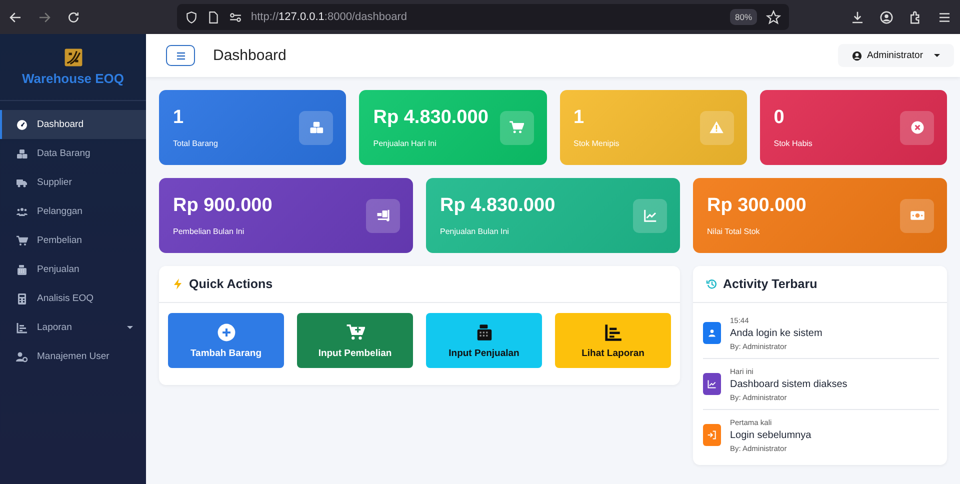  Describe the element at coordinates (73, 356) in the screenshot. I see `sidebar-item: Manajemen User` at that location.